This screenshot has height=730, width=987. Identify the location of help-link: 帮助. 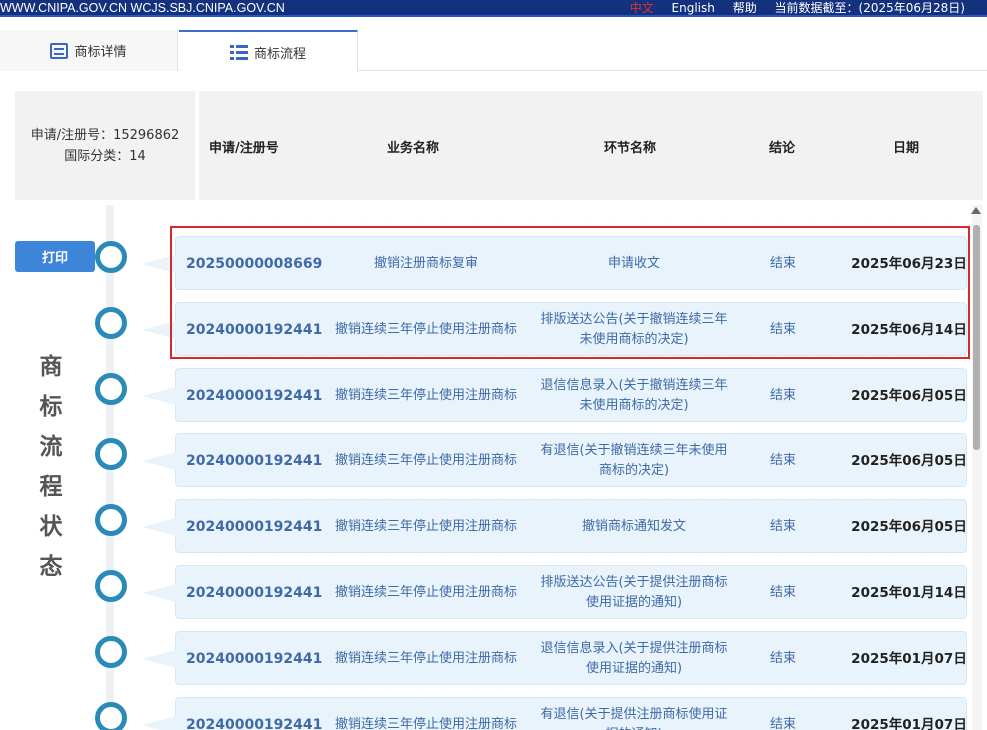
(745, 8).